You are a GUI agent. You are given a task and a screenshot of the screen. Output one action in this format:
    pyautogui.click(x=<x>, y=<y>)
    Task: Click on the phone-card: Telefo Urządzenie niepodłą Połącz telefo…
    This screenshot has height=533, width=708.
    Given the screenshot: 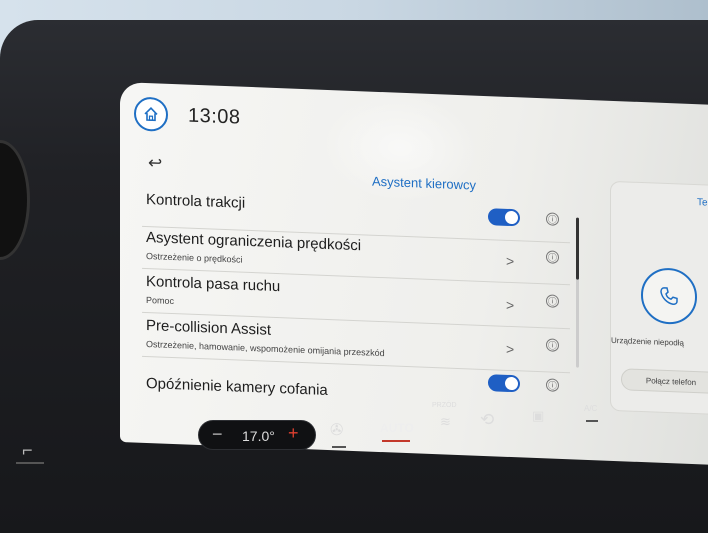 What is the action you would take?
    pyautogui.click(x=659, y=298)
    